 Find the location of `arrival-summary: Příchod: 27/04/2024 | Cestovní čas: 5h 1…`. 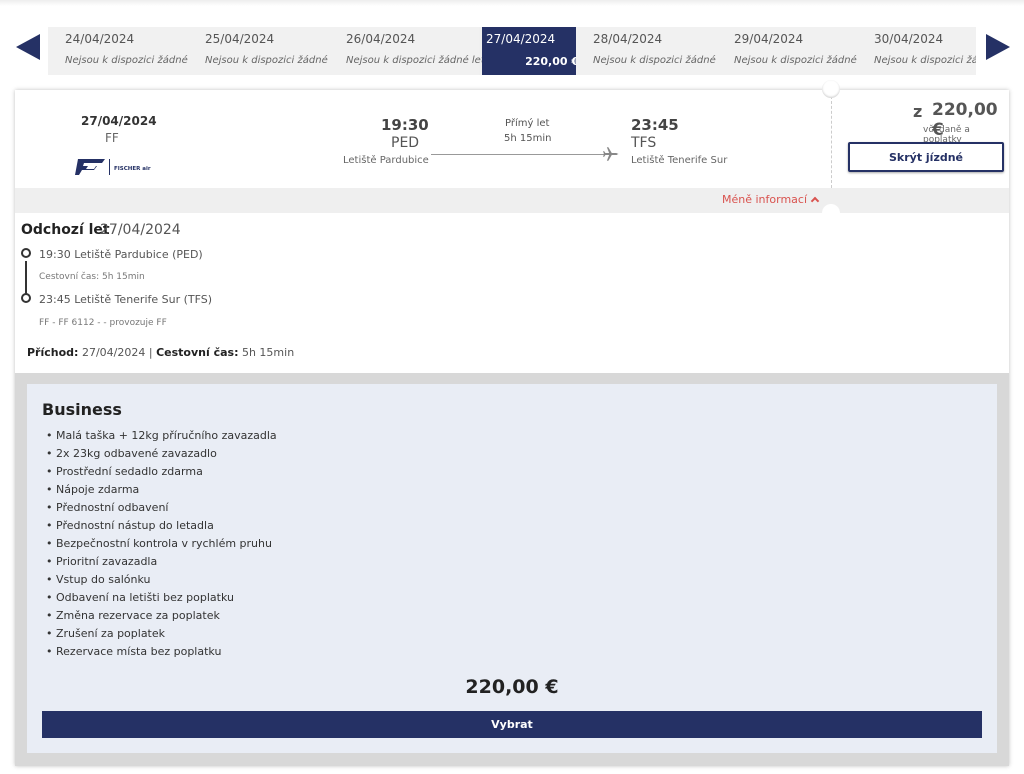

arrival-summary: Příchod: 27/04/2024 | Cestovní čas: 5h 1… is located at coordinates (160, 352).